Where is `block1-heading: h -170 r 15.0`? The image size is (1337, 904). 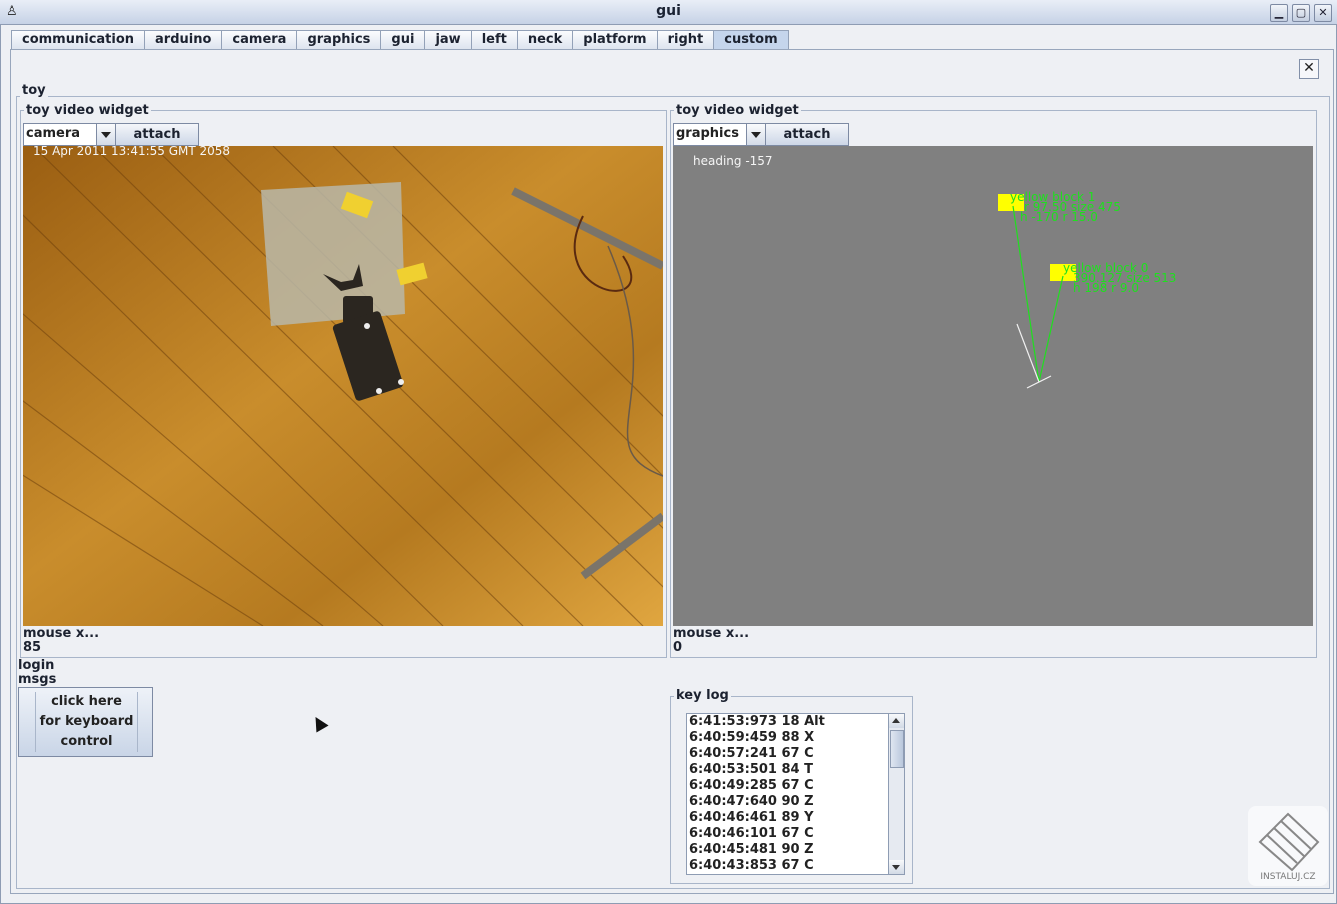
block1-heading: h -170 r 15.0 is located at coordinates (1059, 217).